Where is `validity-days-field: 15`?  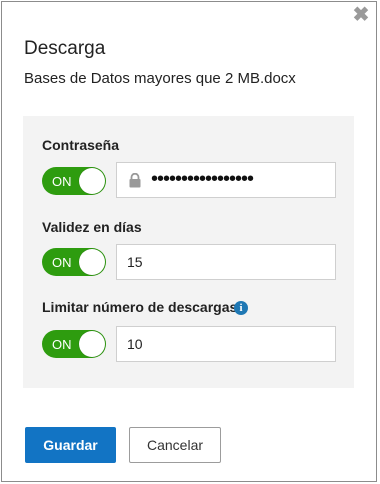
validity-days-field: 15 is located at coordinates (226, 262).